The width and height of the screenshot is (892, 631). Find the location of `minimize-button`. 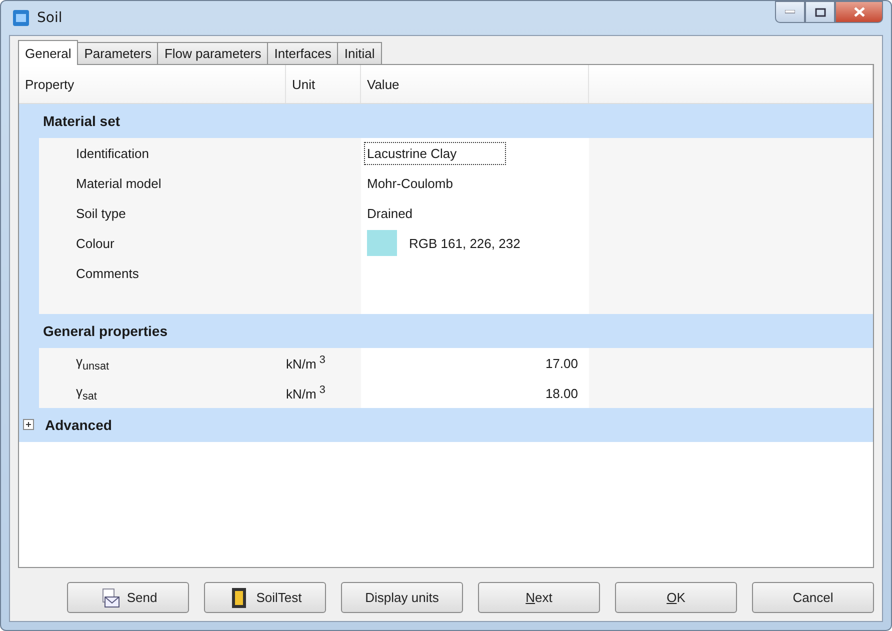

minimize-button is located at coordinates (790, 12).